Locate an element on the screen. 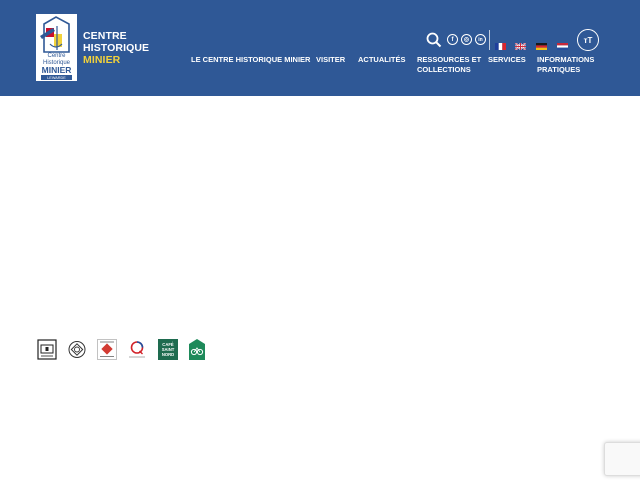 The height and width of the screenshot is (480, 640). svg-text: Centre is located at coordinates (56, 56).